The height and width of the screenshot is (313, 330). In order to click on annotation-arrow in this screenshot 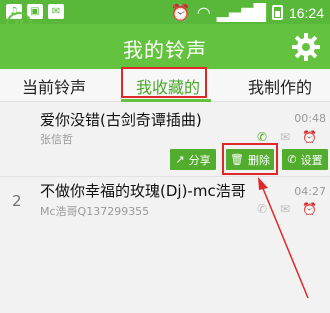, I will do `click(283, 238)`.